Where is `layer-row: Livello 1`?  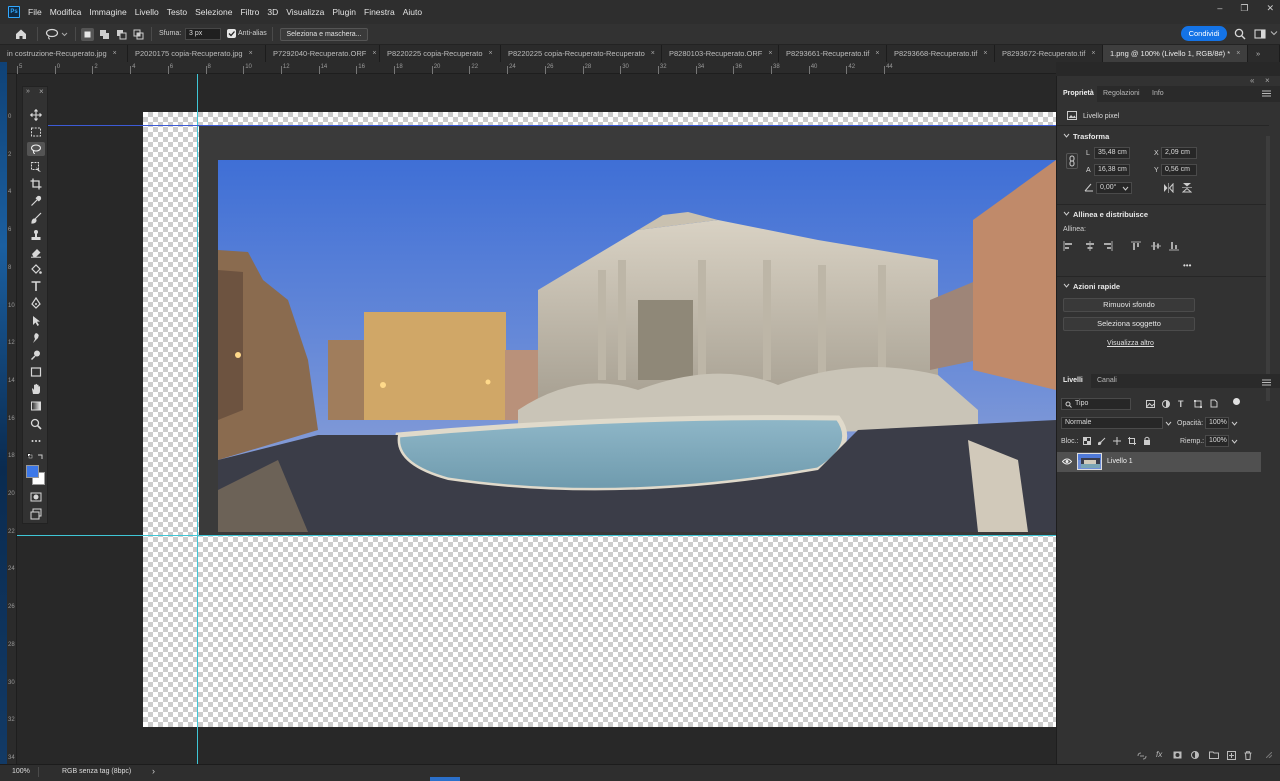
layer-row: Livello 1 is located at coordinates (1159, 462).